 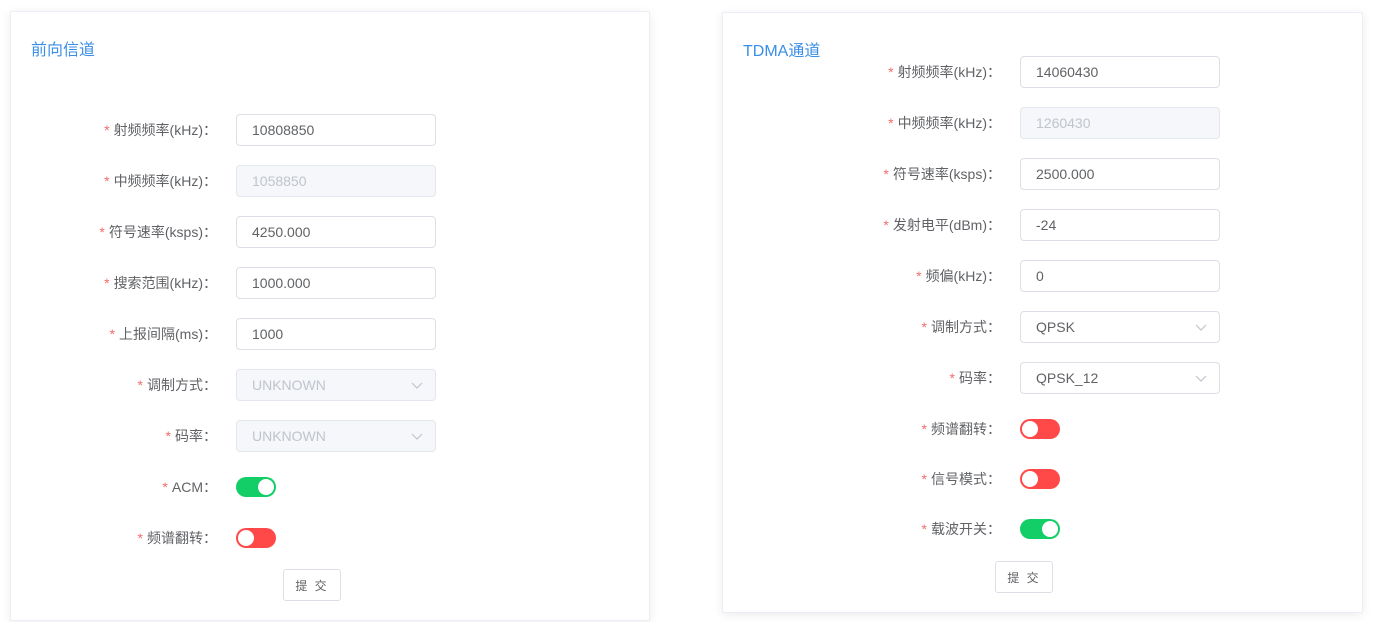 What do you see at coordinates (289, 385) in the screenshot?
I see `modulation-value: UNKNOWN` at bounding box center [289, 385].